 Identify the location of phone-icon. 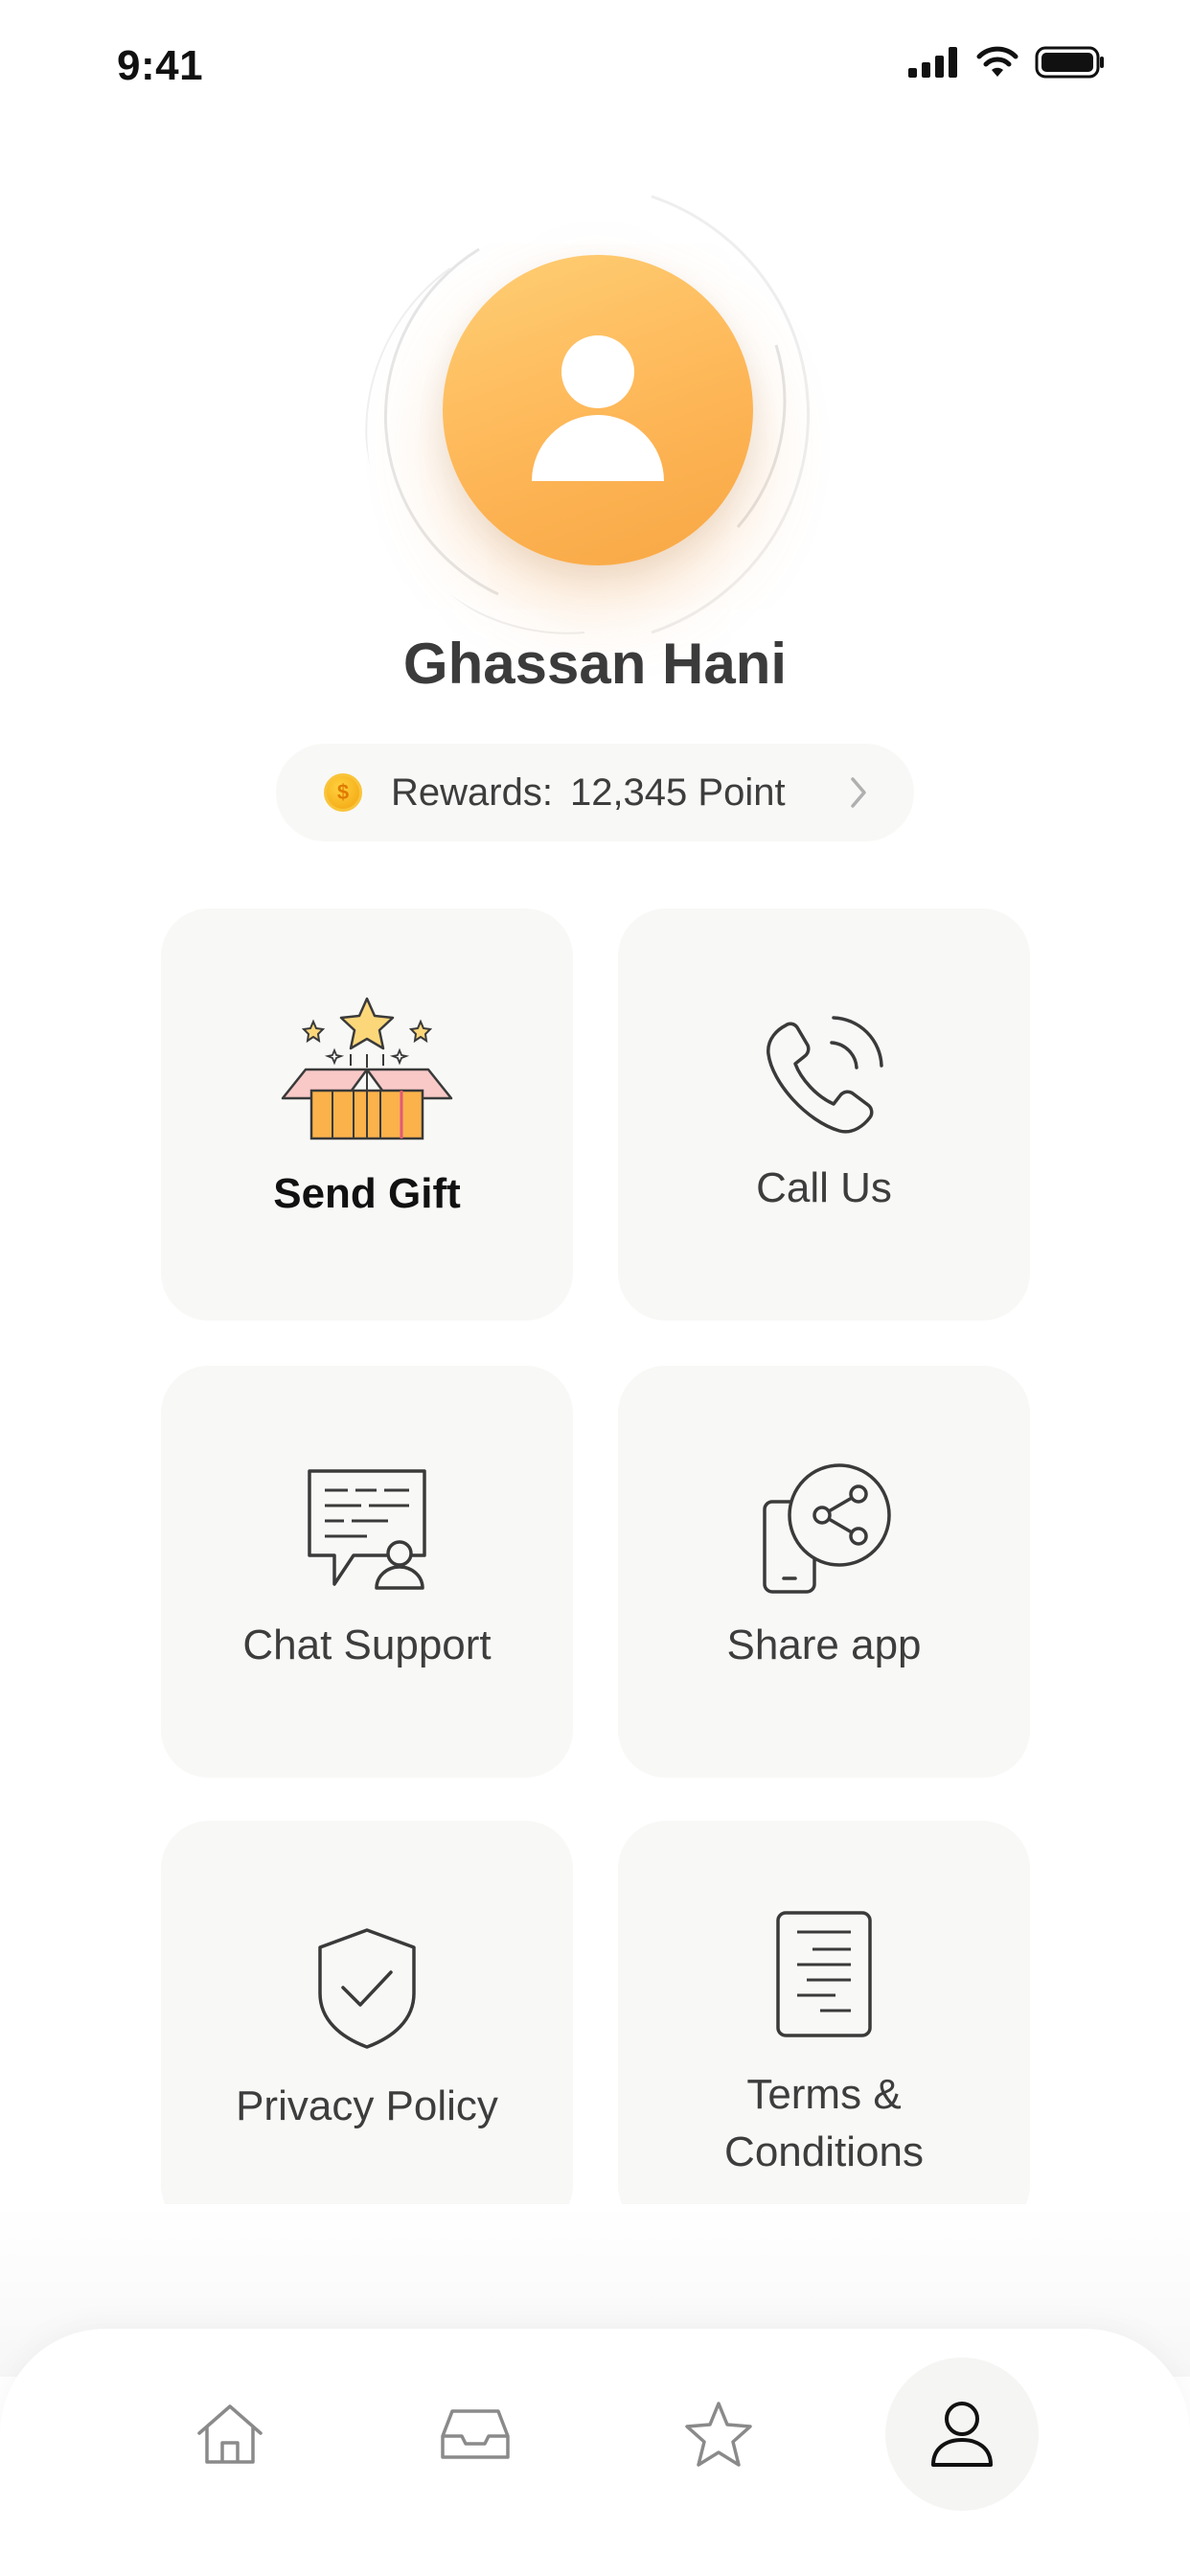
(825, 1075).